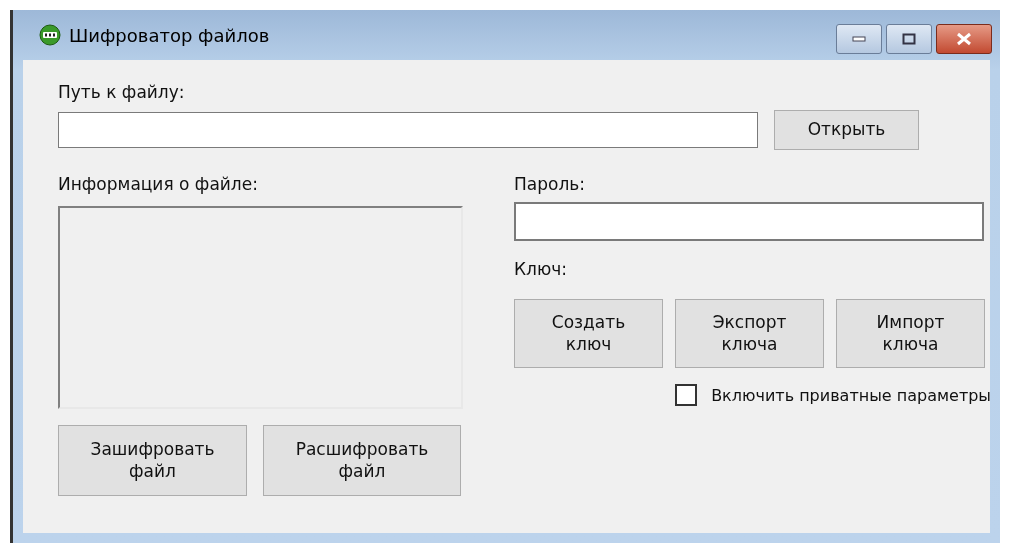 The image size is (1011, 549). What do you see at coordinates (851, 395) in the screenshot?
I see `private-params-label: Включить приватные параметры` at bounding box center [851, 395].